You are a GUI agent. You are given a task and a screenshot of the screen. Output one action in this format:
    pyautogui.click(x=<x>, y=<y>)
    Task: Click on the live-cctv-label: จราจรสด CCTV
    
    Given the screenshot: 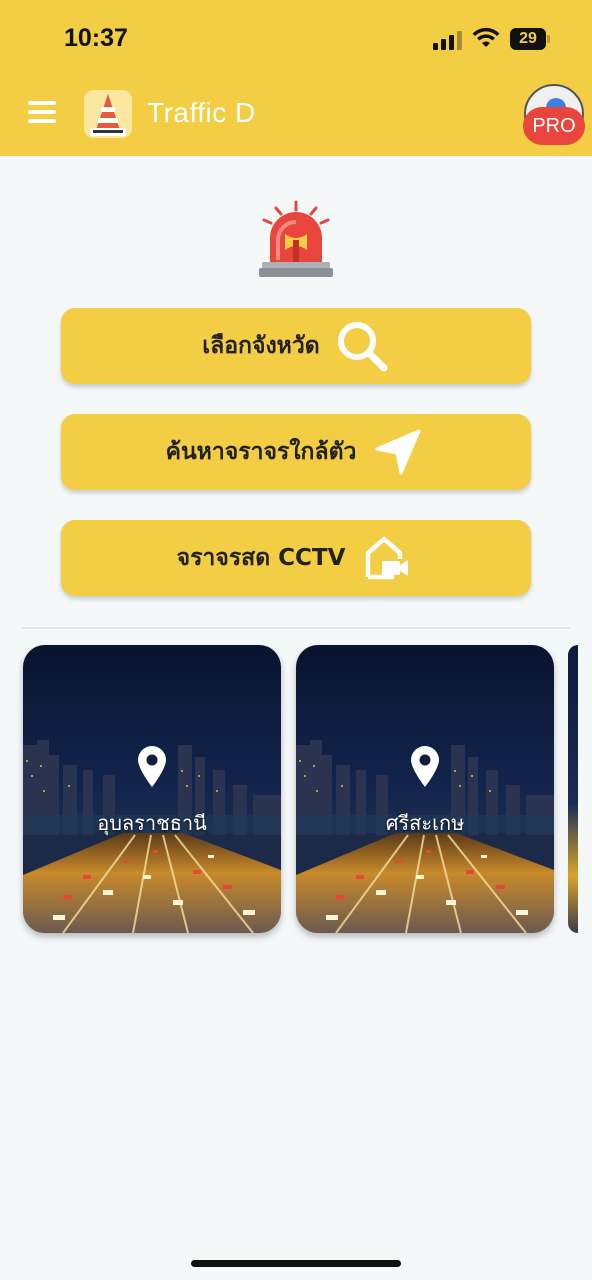 What is the action you would take?
    pyautogui.click(x=261, y=558)
    